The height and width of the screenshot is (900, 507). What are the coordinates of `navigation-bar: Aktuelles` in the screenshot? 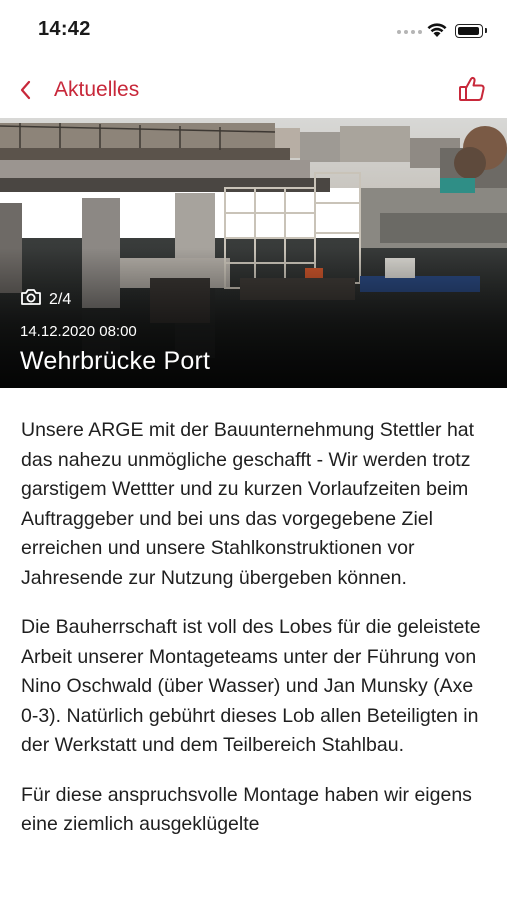 It's located at (253, 90).